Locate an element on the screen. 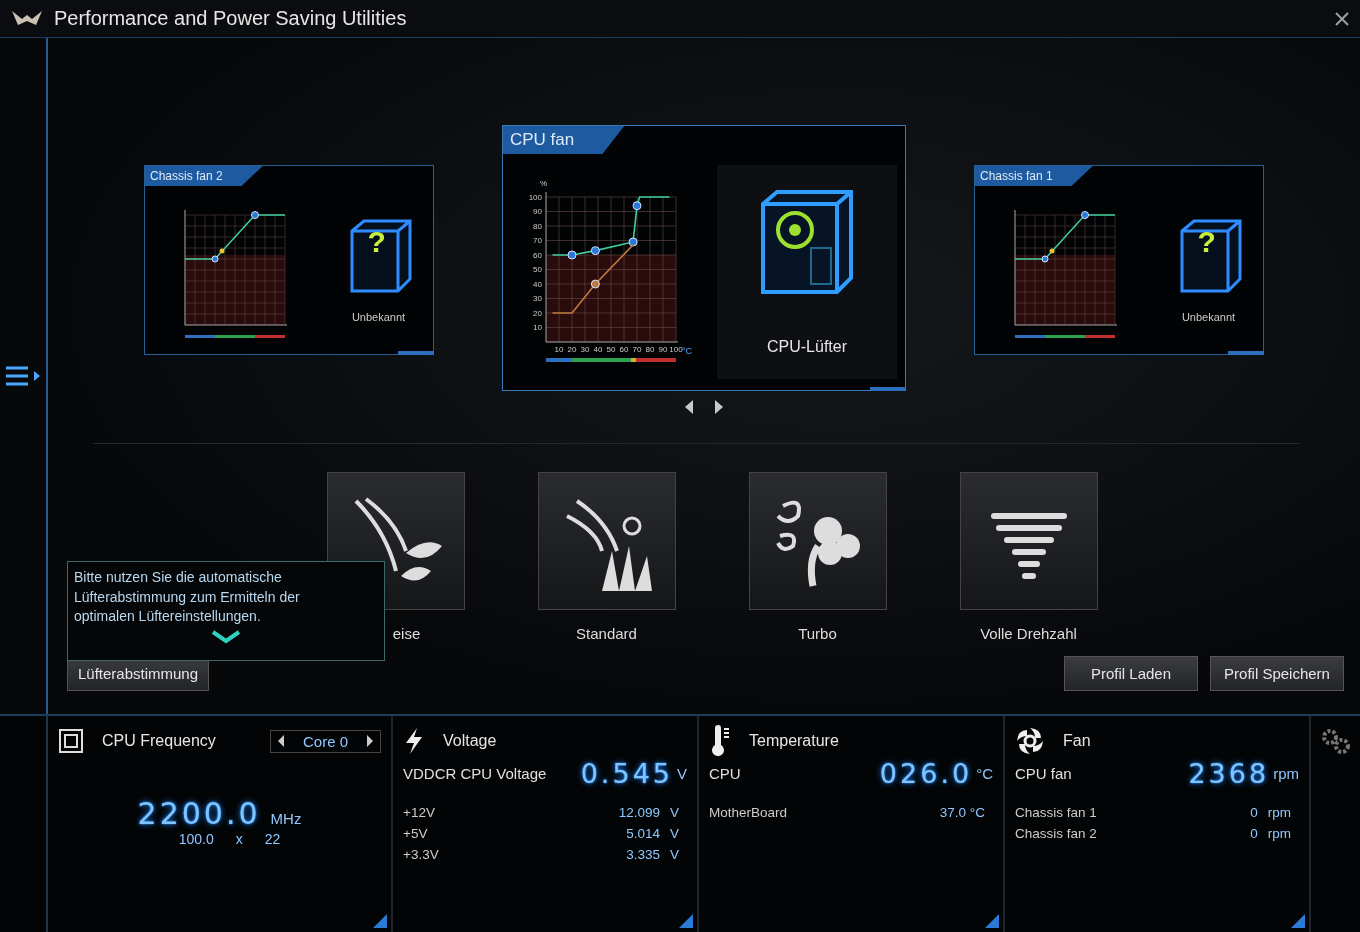 This screenshot has height=932, width=1360. x-tick-label: 60 is located at coordinates (624, 349).